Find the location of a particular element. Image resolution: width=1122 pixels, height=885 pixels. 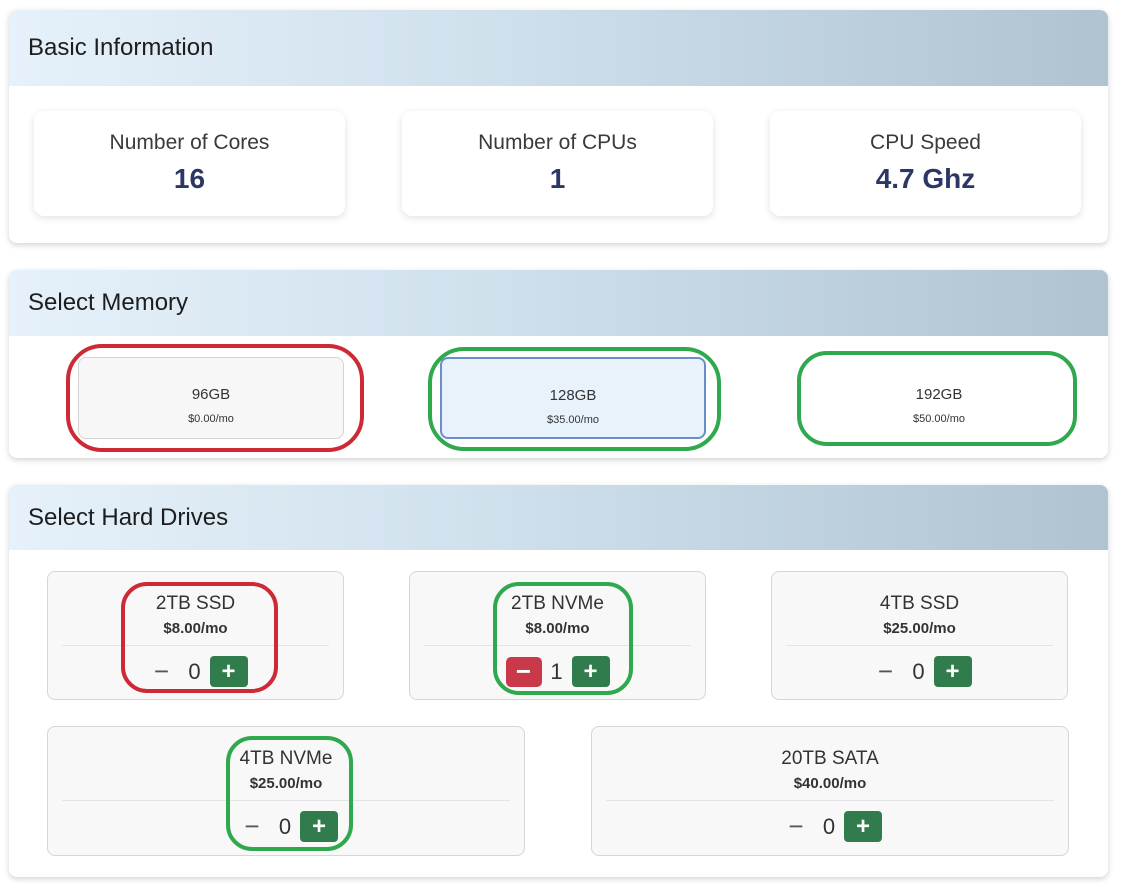

drive-card-2tb-ssd: 2TB SSD $8.00/mo − 0 + is located at coordinates (195, 635).